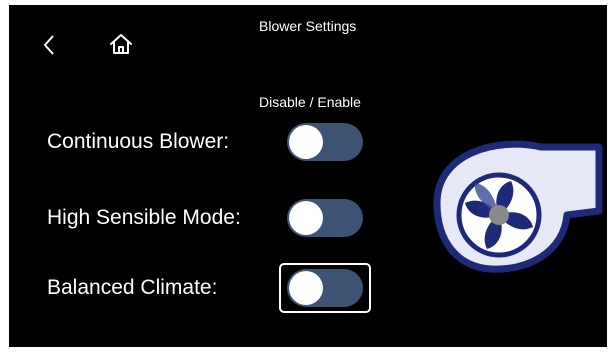 The height and width of the screenshot is (358, 615). Describe the element at coordinates (310, 102) in the screenshot. I see `toggle-column-header: Disable / Enable` at that location.